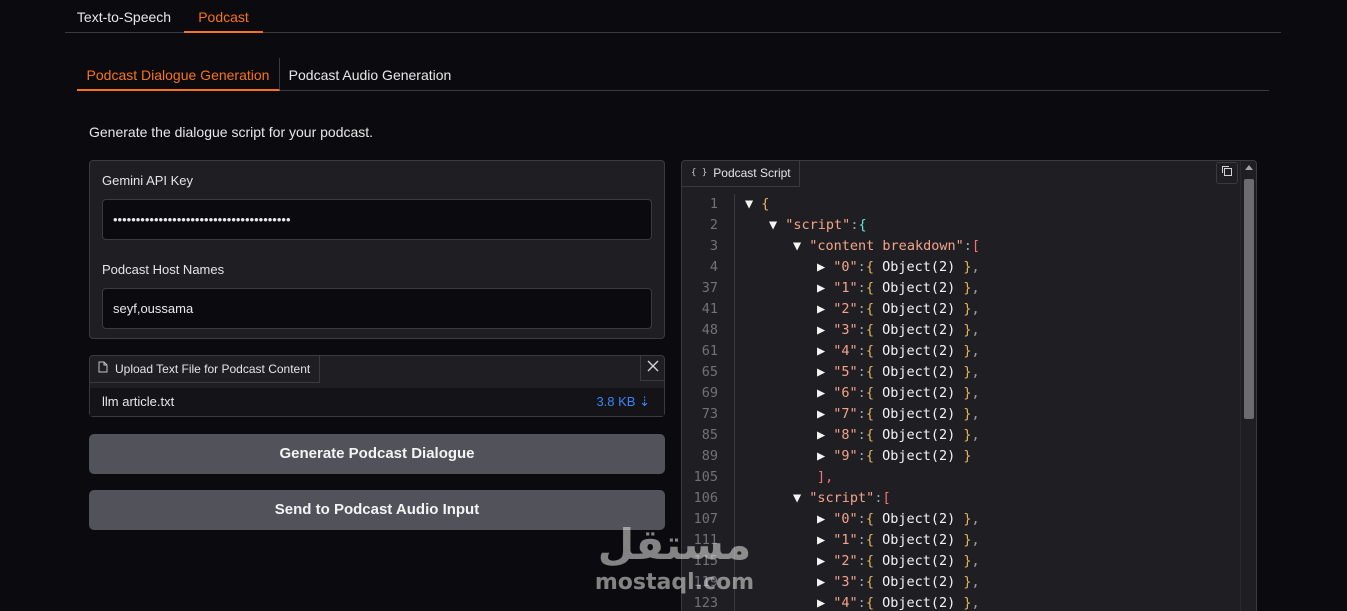  What do you see at coordinates (842, 498) in the screenshot?
I see `code-content: ▼ "script":[` at bounding box center [842, 498].